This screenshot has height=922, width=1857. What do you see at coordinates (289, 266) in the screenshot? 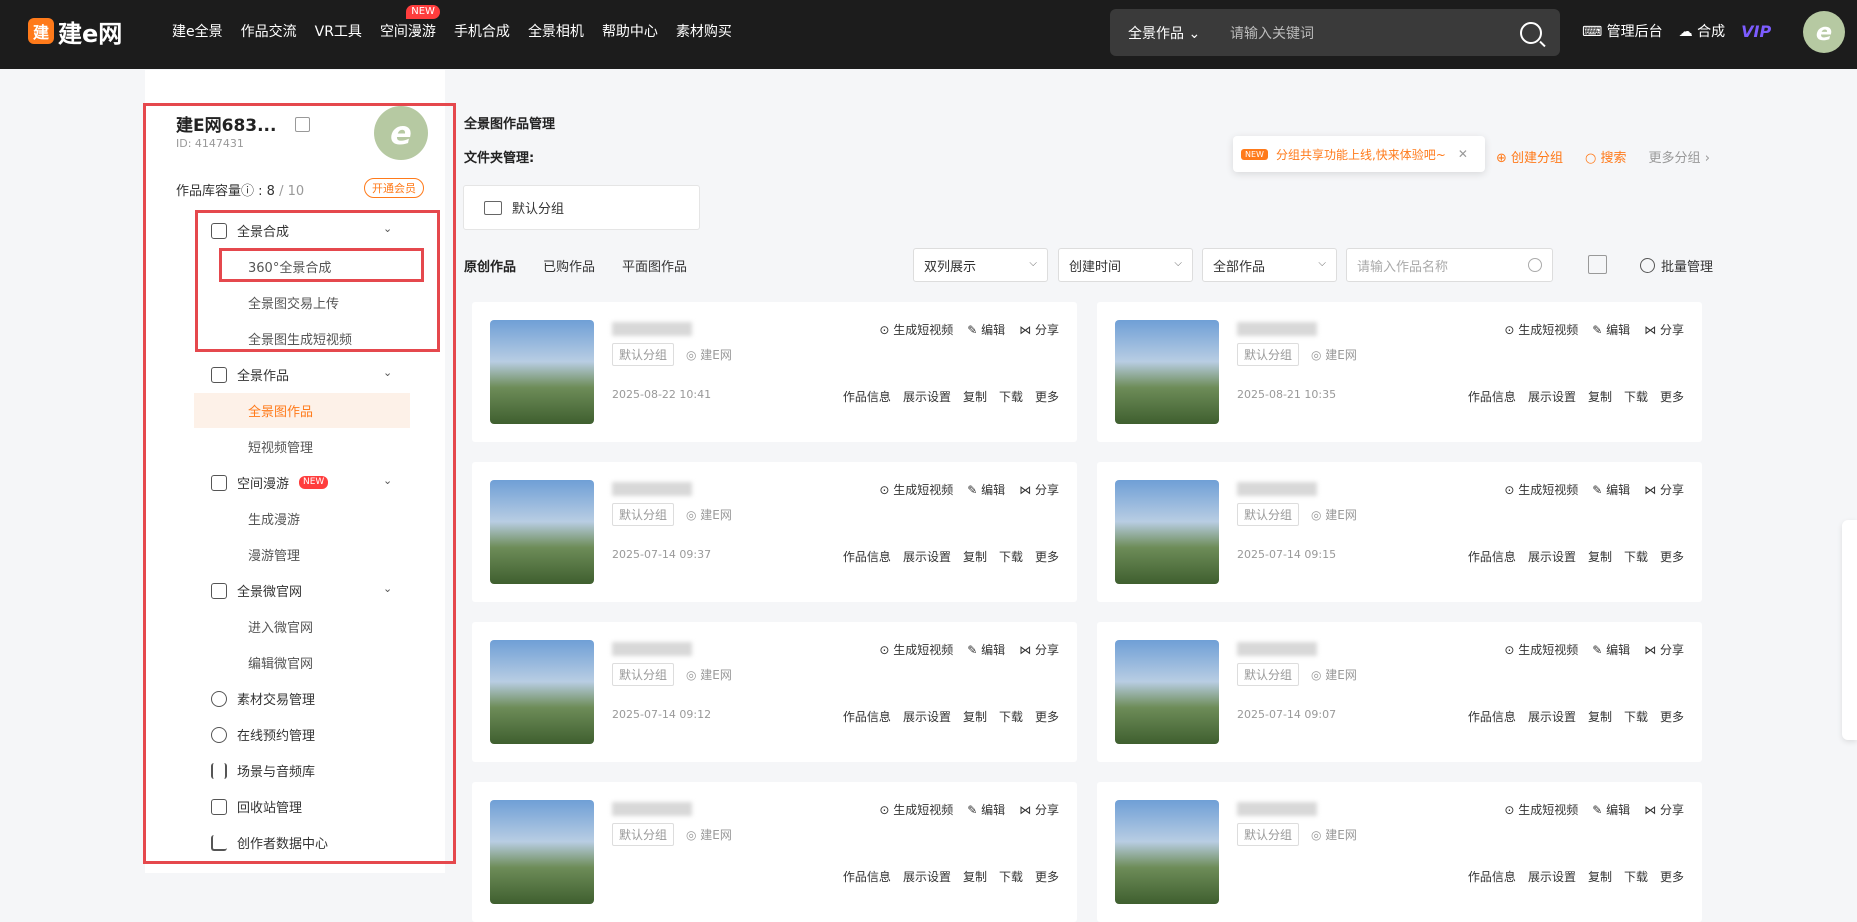
I see `menu-item-360-compose: 360°全景合成` at bounding box center [289, 266].